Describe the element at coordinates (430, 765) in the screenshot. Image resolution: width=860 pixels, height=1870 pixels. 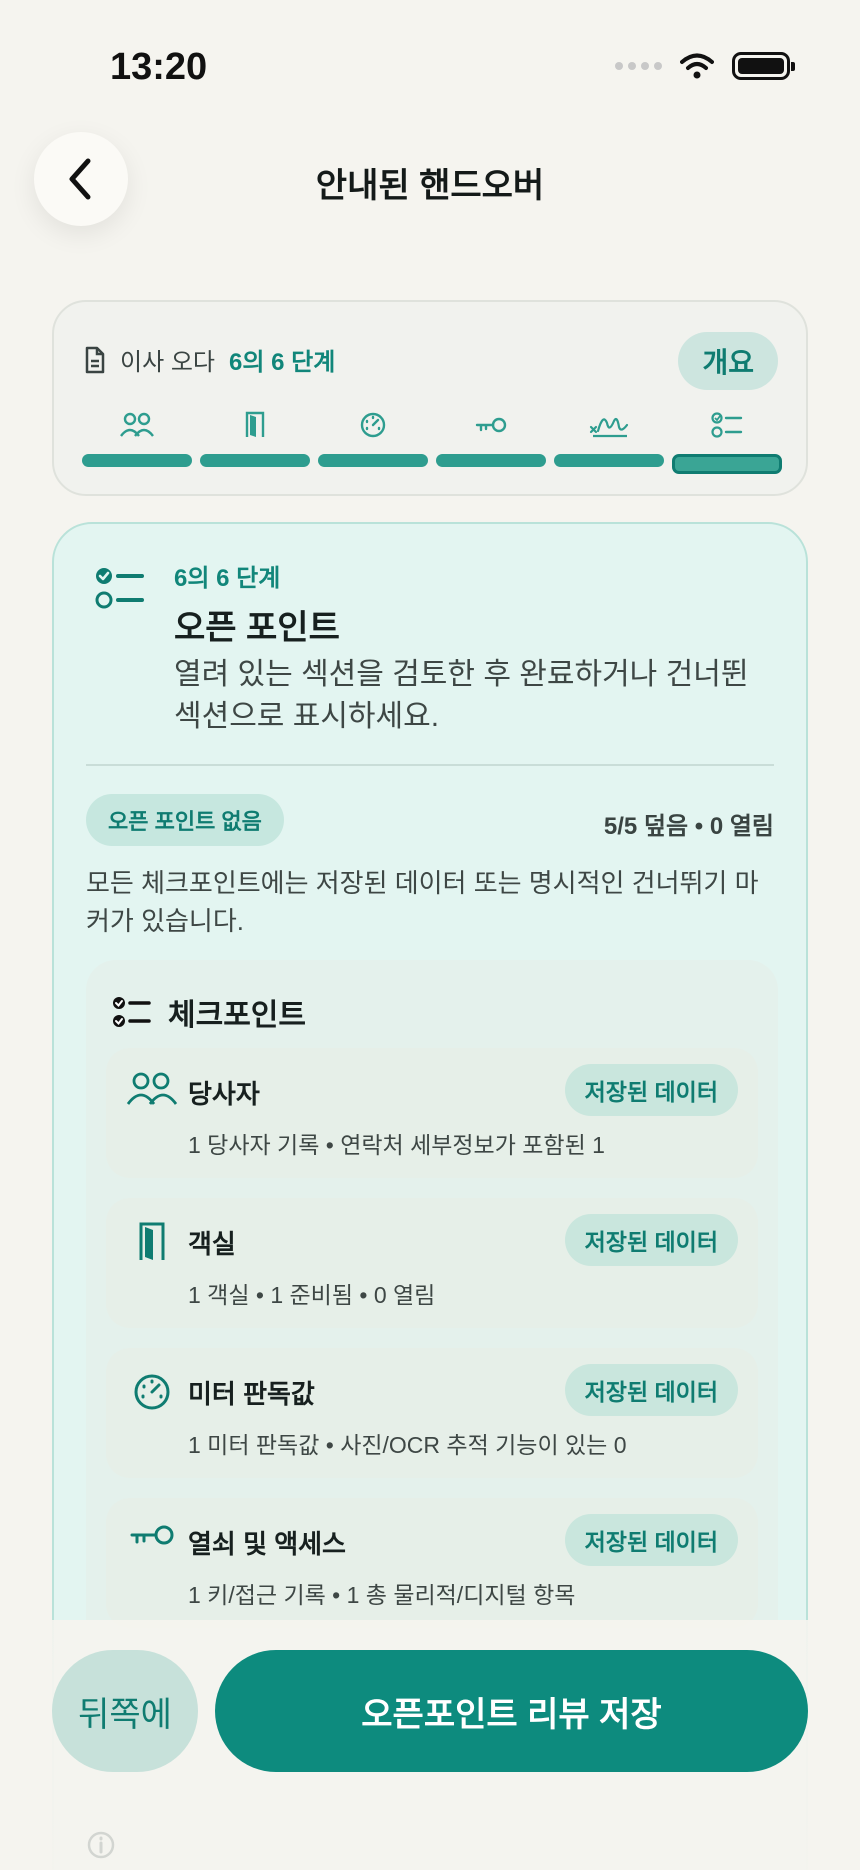
I see `divider` at that location.